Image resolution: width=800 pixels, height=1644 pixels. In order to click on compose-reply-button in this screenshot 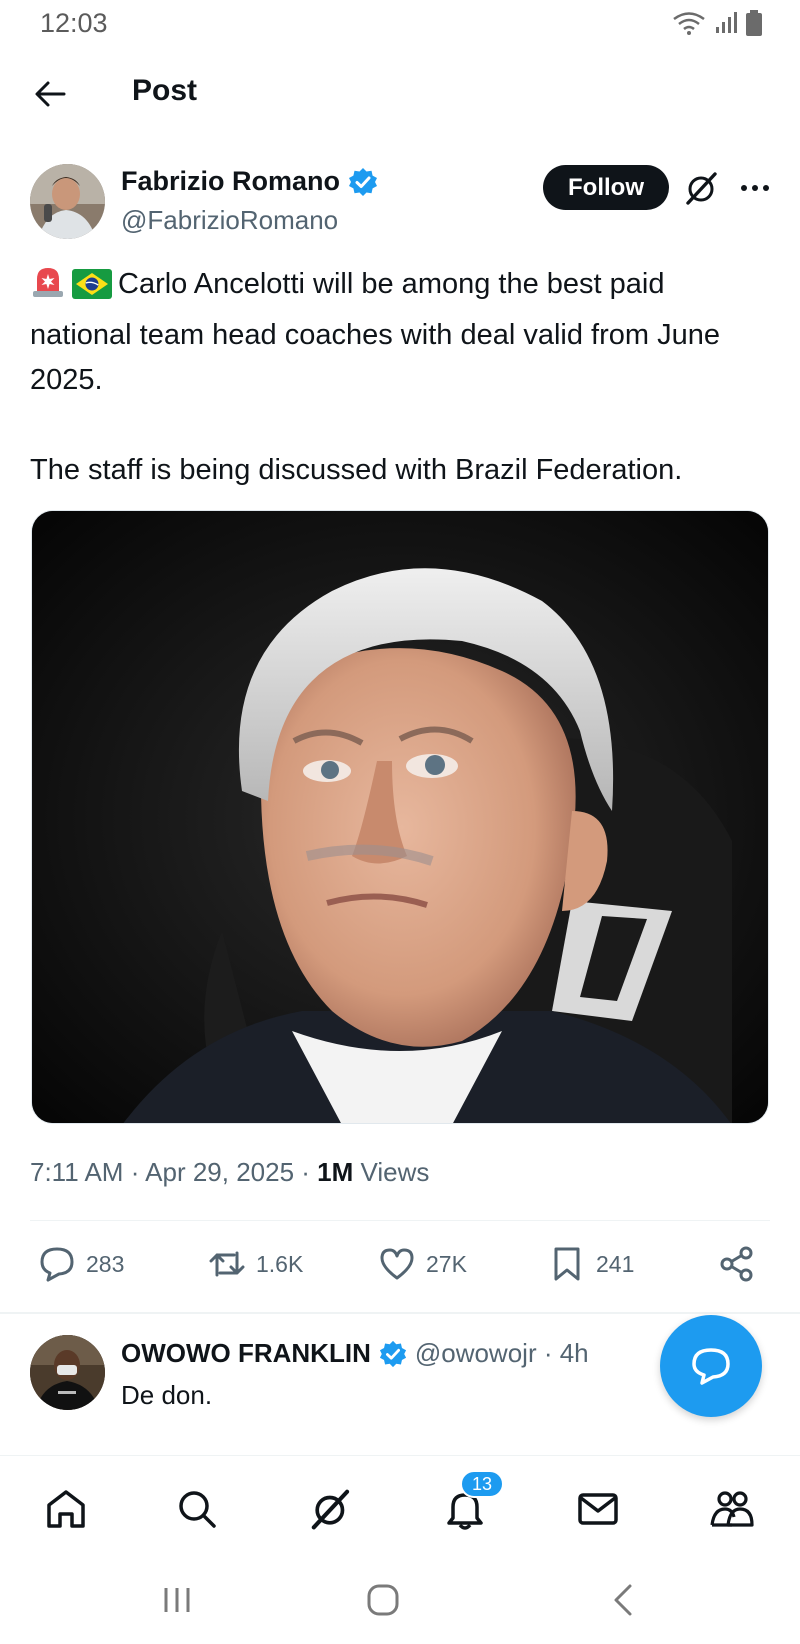, I will do `click(711, 1366)`.